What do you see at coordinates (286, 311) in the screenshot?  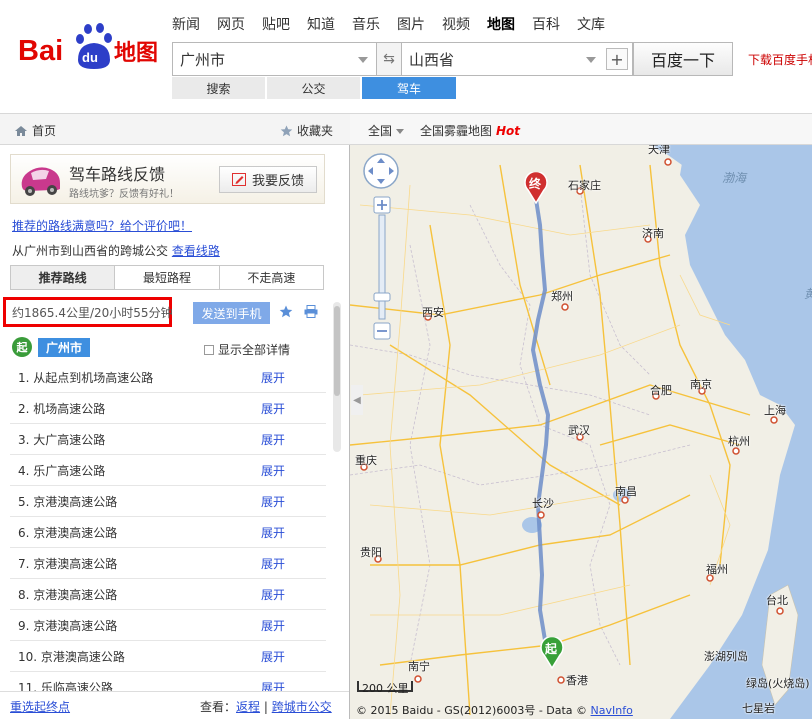 I see `favorite-route-icon` at bounding box center [286, 311].